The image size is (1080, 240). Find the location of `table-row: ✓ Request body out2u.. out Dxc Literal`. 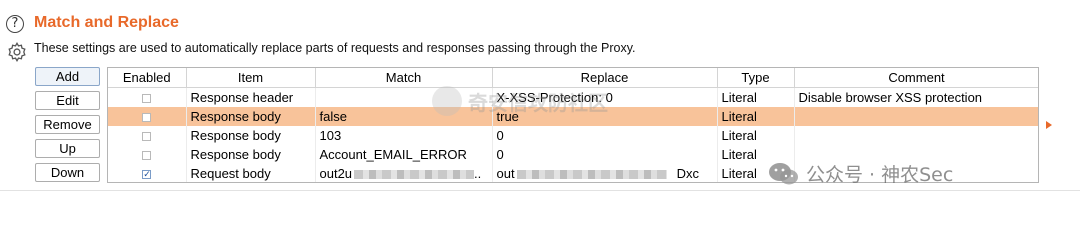

table-row: ✓ Request body out2u.. out Dxc Literal is located at coordinates (573, 173).